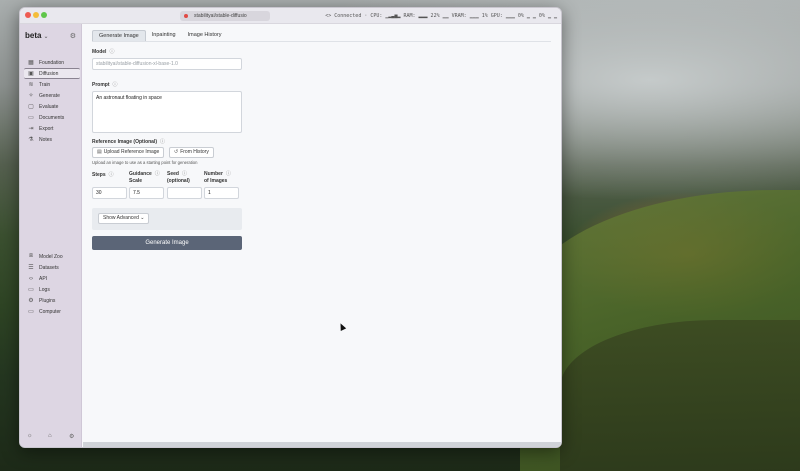 This screenshot has width=800, height=471. I want to click on sidebar-item-foundation: ▦ Foundation, so click(52, 62).